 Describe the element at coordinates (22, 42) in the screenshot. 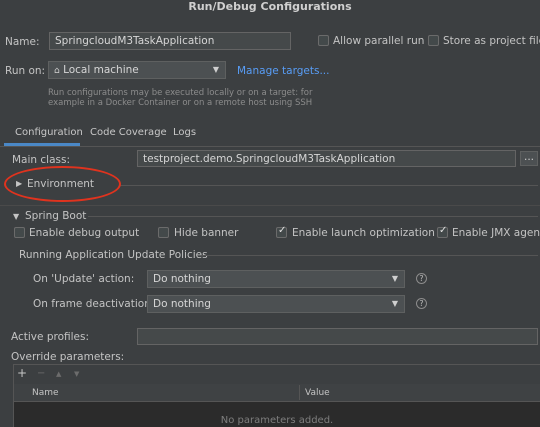

I see `name-label: Name:` at that location.